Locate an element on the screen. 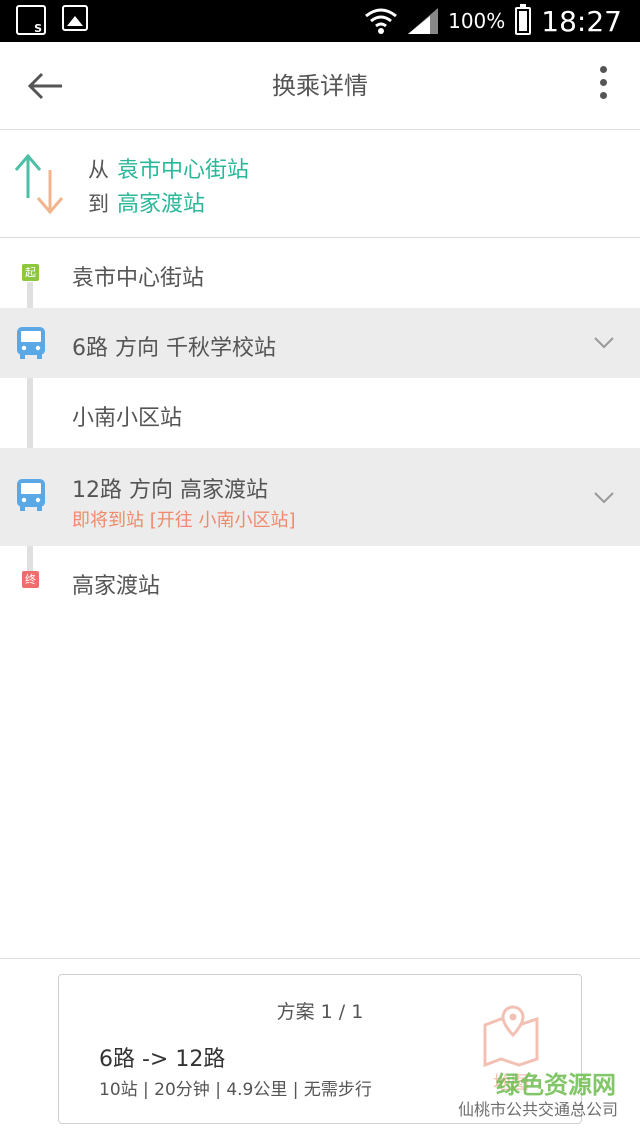  step-end: 高家渡站 is located at coordinates (320, 581).